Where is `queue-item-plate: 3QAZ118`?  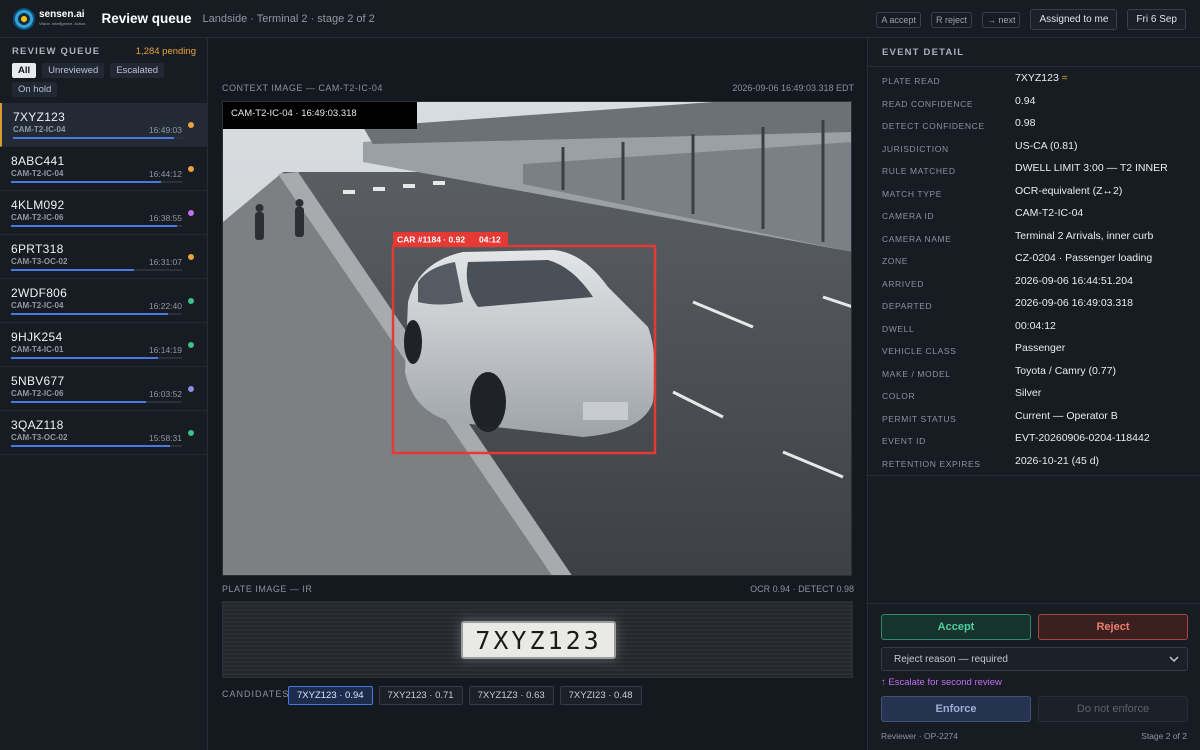 queue-item-plate: 3QAZ118 is located at coordinates (37, 425).